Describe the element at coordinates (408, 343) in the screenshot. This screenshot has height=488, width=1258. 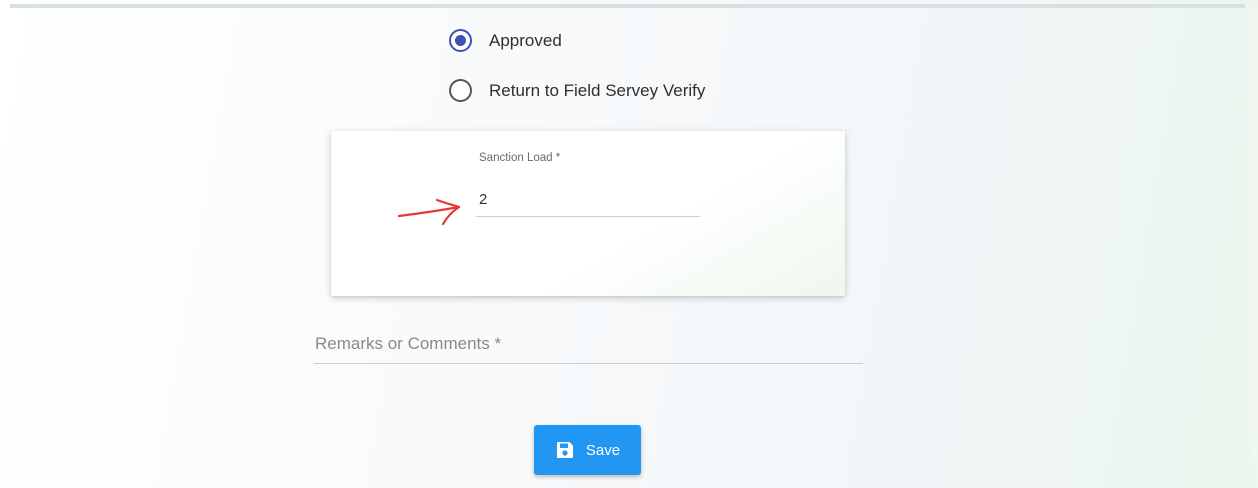
I see `remarks-label: Remarks or Comments *` at that location.